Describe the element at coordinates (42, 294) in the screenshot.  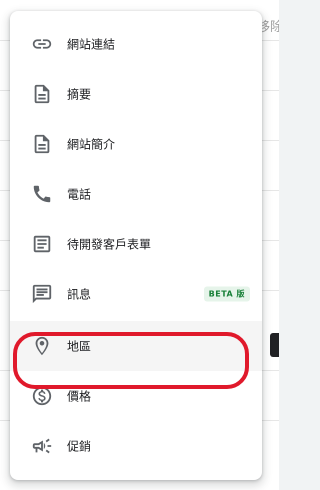
I see `message-icon` at that location.